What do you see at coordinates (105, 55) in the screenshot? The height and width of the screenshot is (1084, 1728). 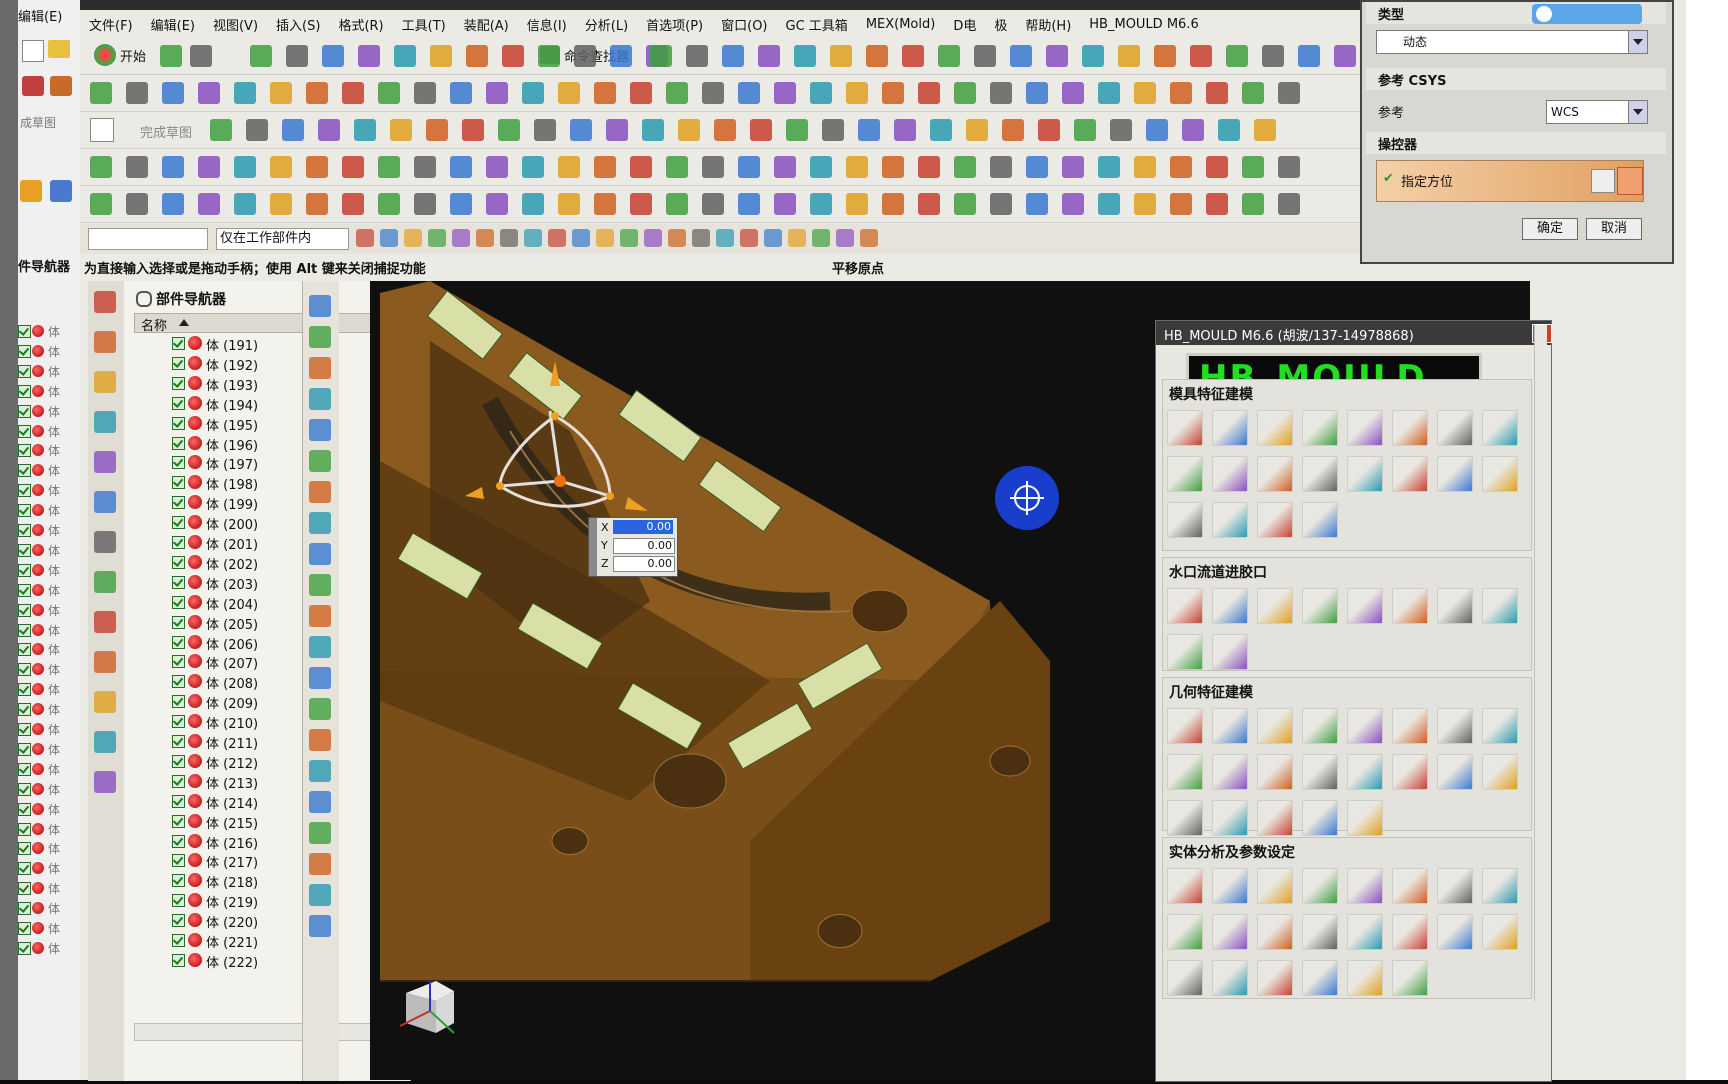 I see `start-icon` at bounding box center [105, 55].